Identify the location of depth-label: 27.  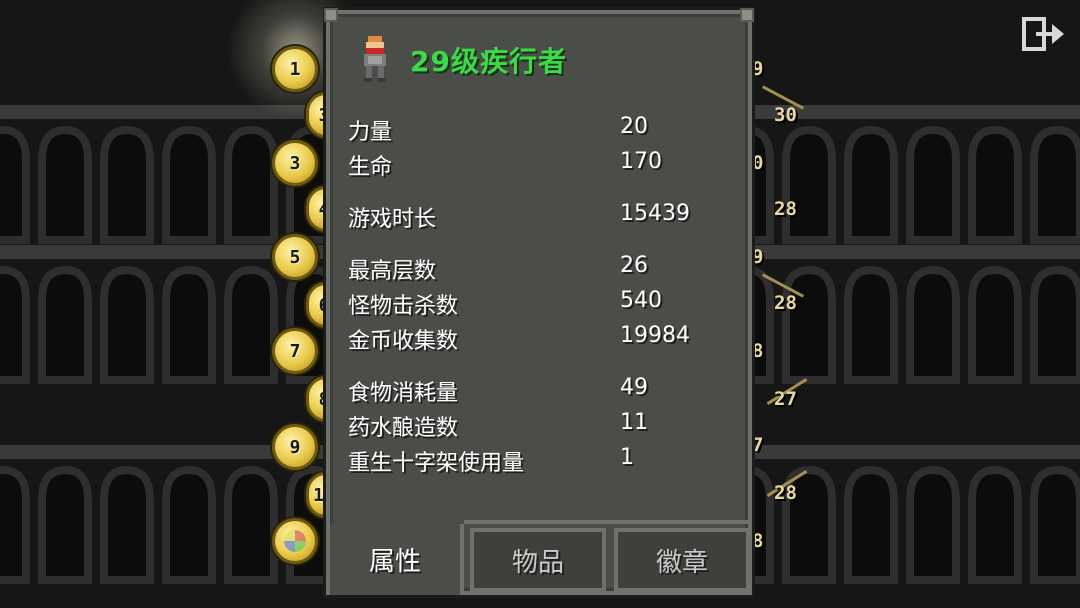
(785, 399).